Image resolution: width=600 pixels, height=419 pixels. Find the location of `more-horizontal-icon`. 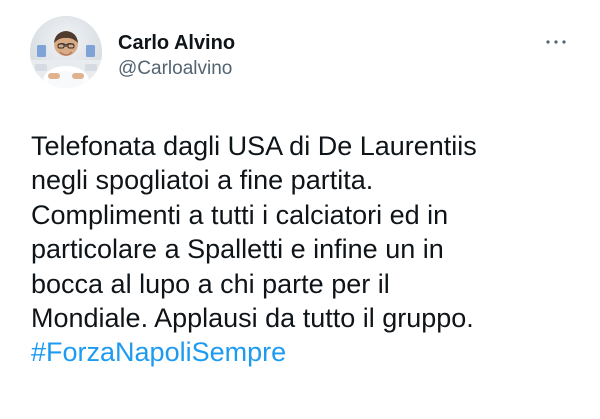

more-horizontal-icon is located at coordinates (556, 42).